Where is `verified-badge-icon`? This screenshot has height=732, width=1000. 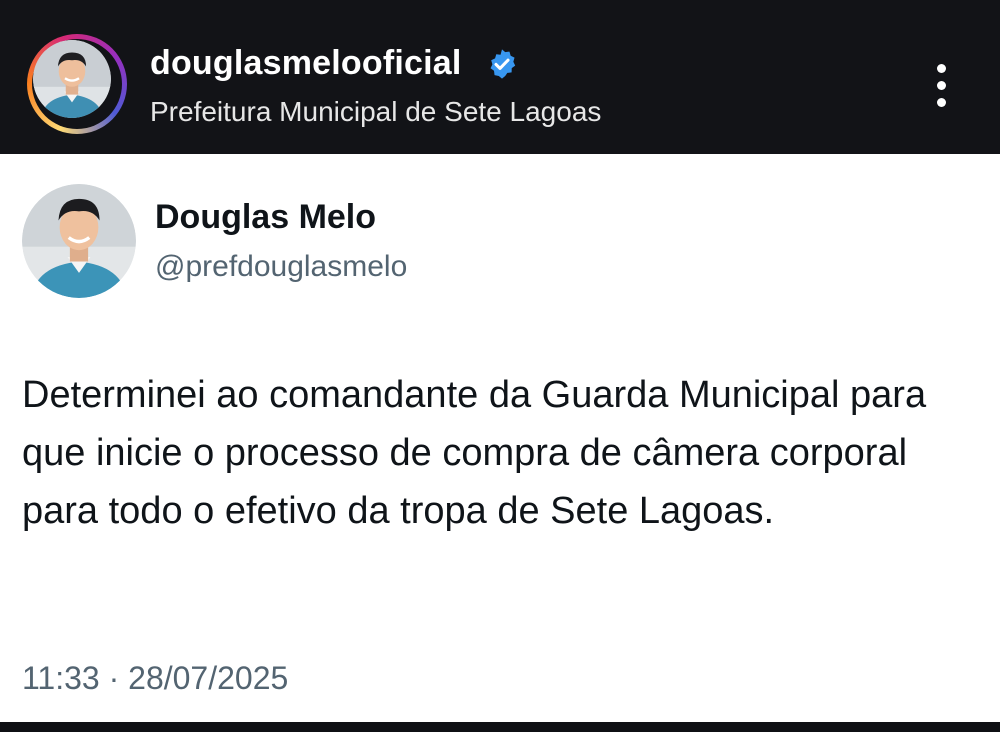
verified-badge-icon is located at coordinates (503, 64).